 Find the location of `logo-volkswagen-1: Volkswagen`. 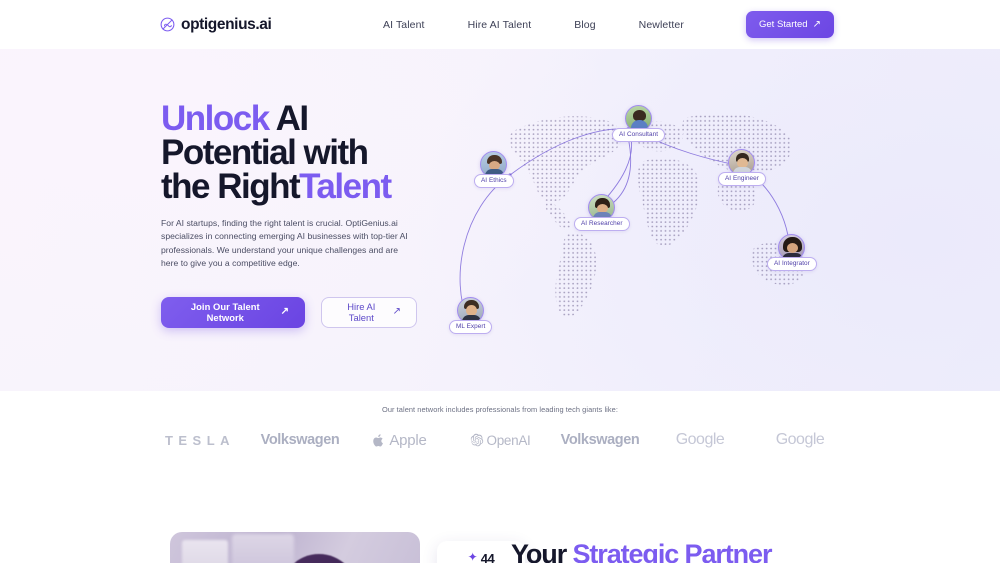

logo-volkswagen-1: Volkswagen is located at coordinates (300, 440).